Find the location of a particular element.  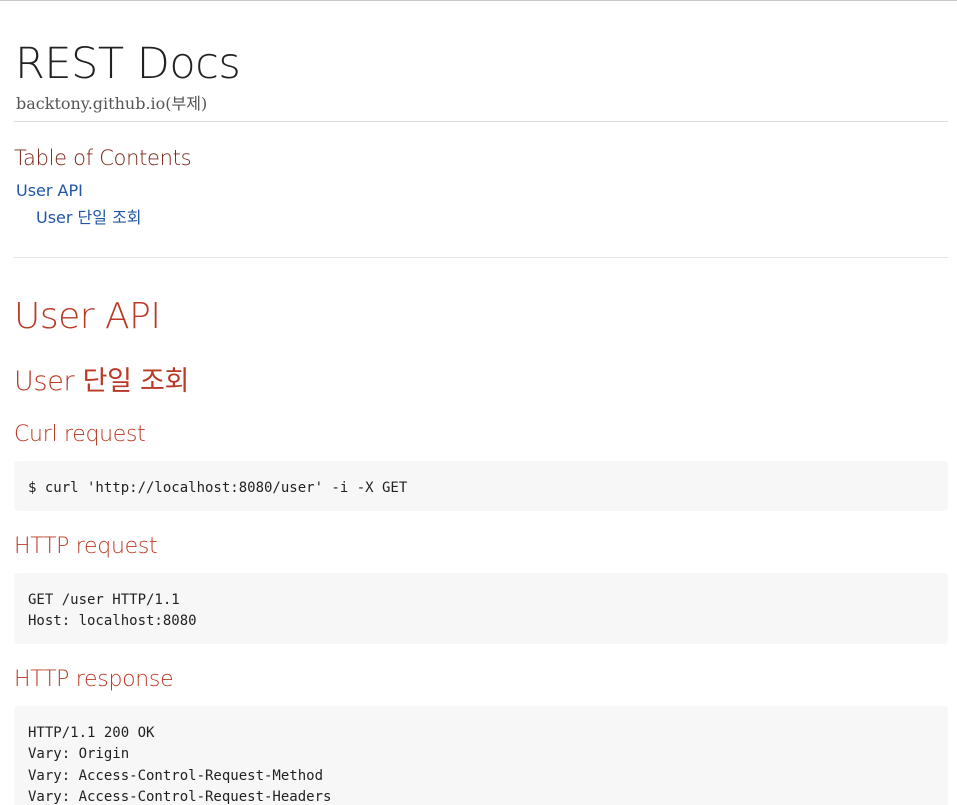

header-divider is located at coordinates (481, 121).